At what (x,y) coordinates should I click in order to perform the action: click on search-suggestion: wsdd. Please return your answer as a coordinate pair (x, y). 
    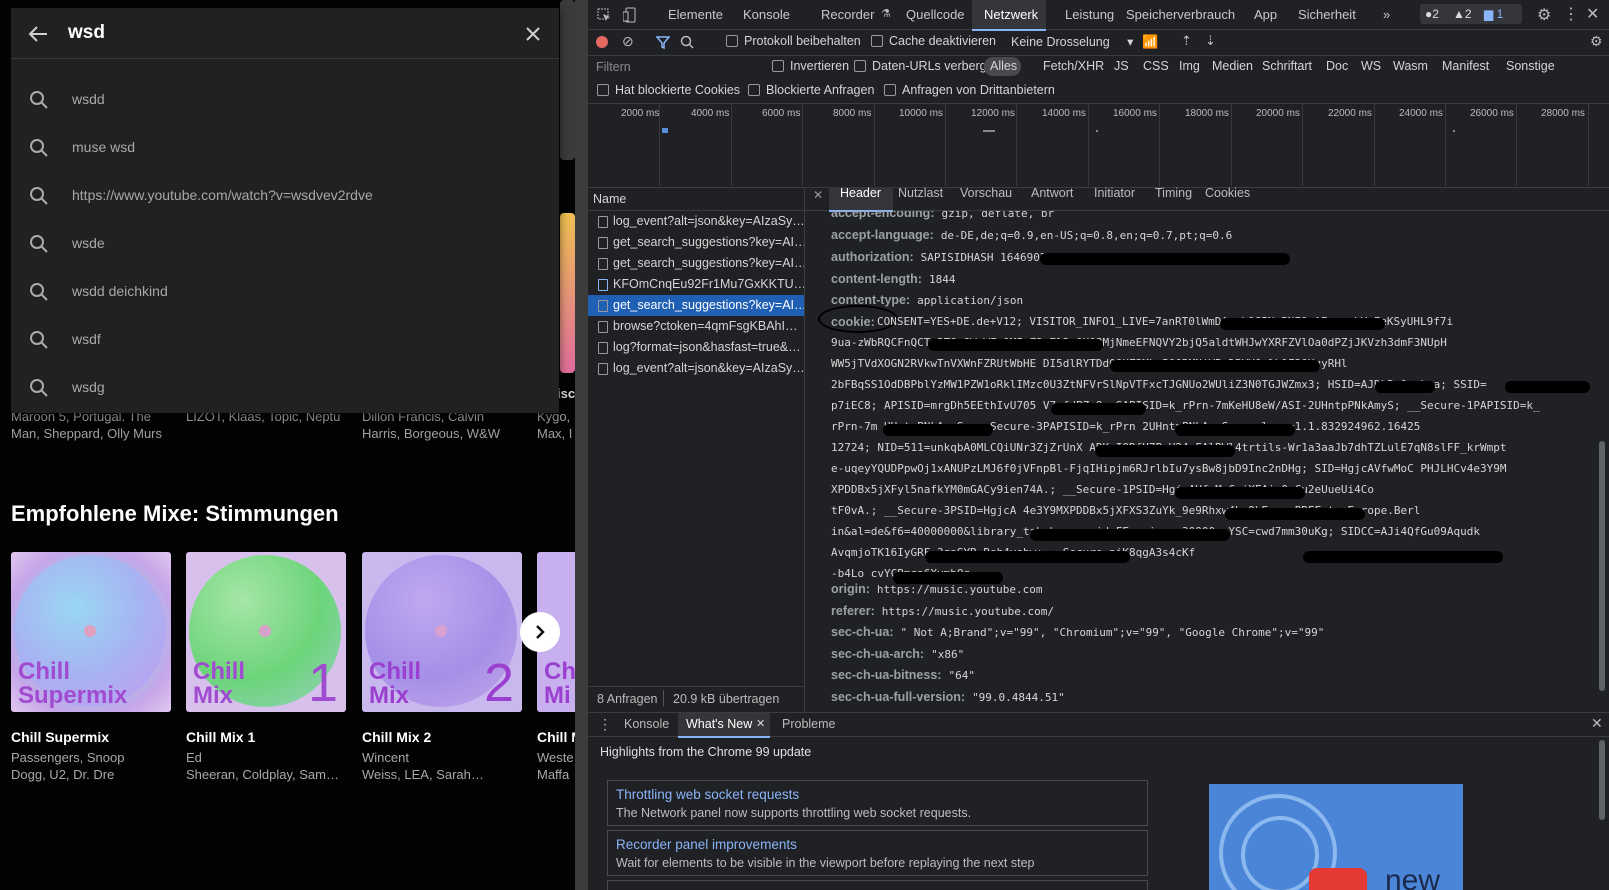
    Looking at the image, I should click on (285, 100).